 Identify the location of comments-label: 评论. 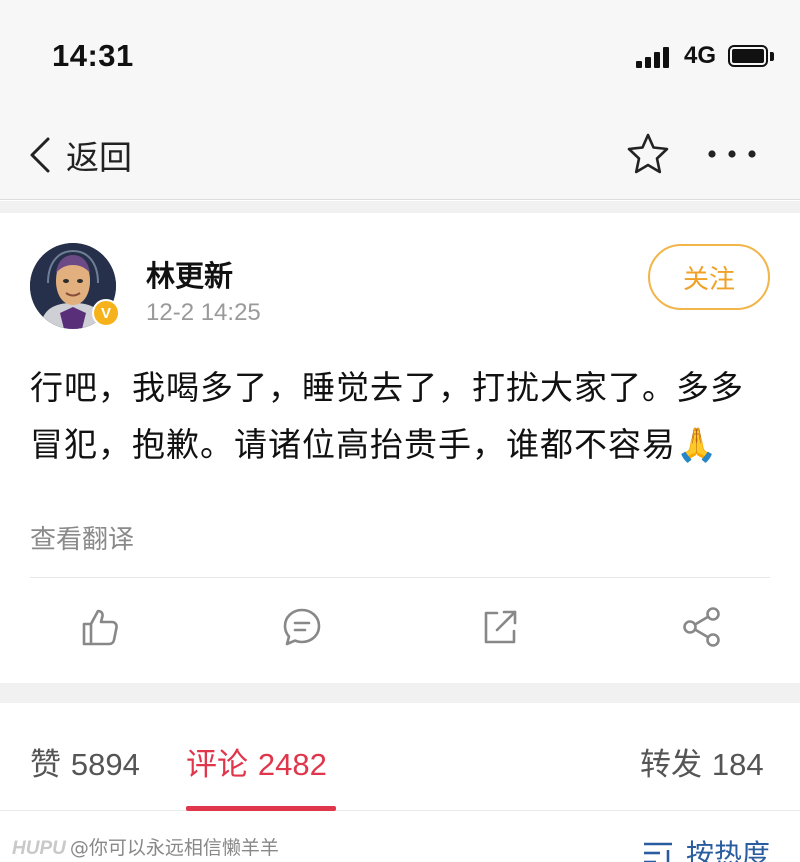
(217, 765).